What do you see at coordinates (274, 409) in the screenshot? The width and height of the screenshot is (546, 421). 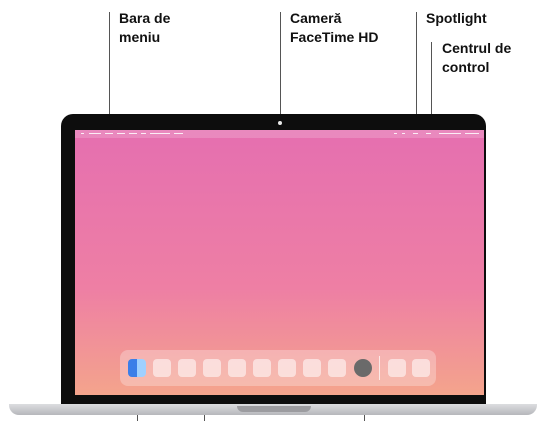 I see `lid-opening-notch` at bounding box center [274, 409].